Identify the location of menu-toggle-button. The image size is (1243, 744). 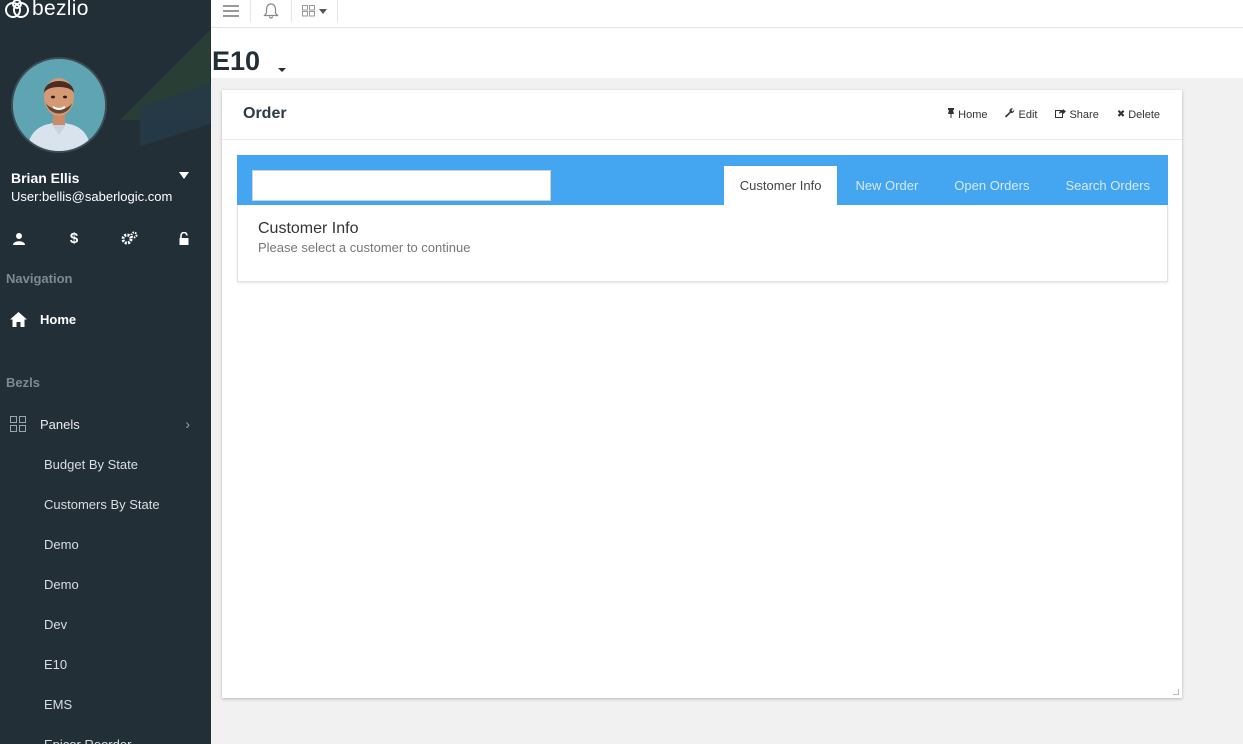
(231, 11).